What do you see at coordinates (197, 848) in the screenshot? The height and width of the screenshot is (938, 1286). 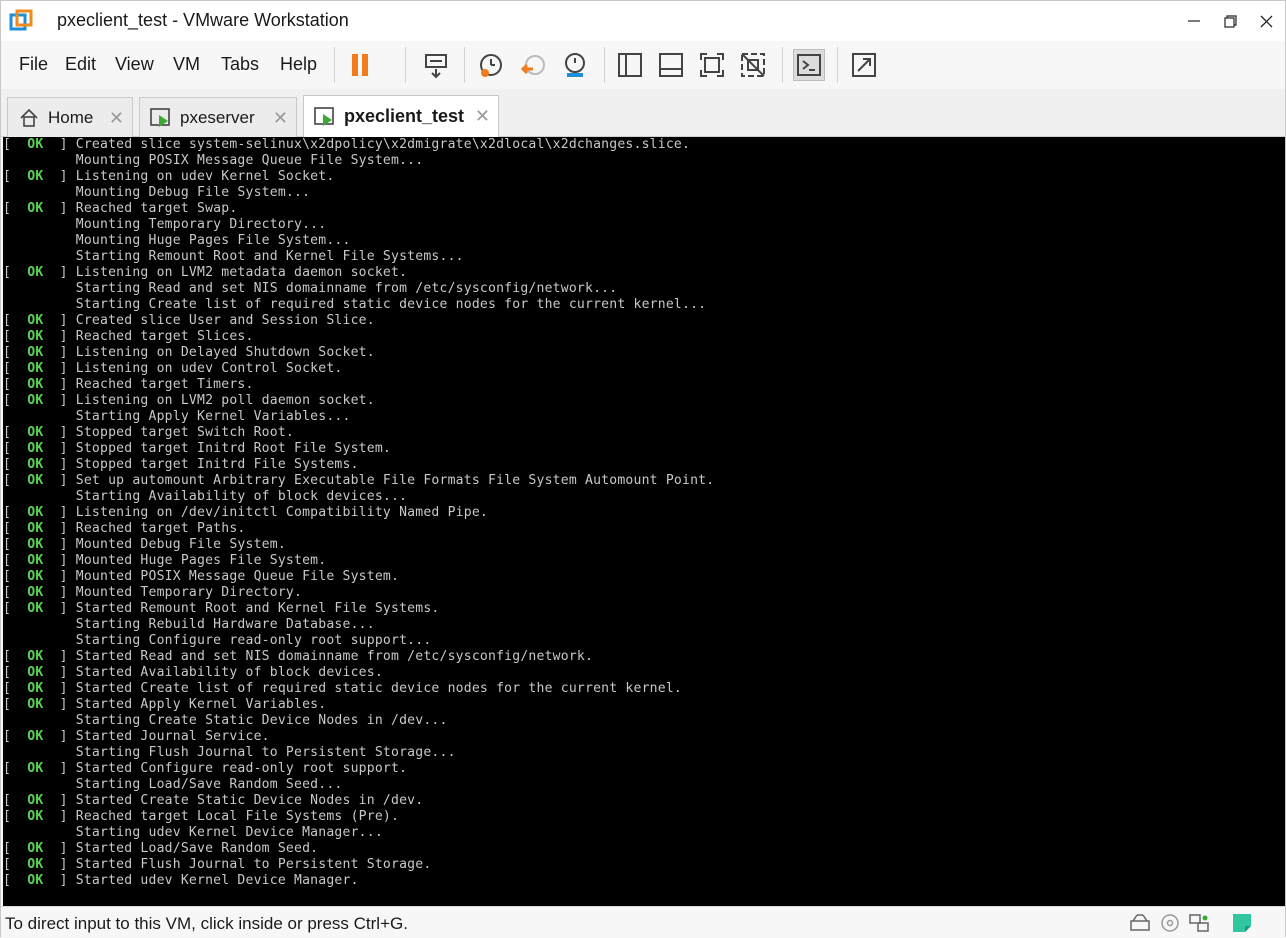 I see `console-line-text: Started Load/Save Random Seed.` at bounding box center [197, 848].